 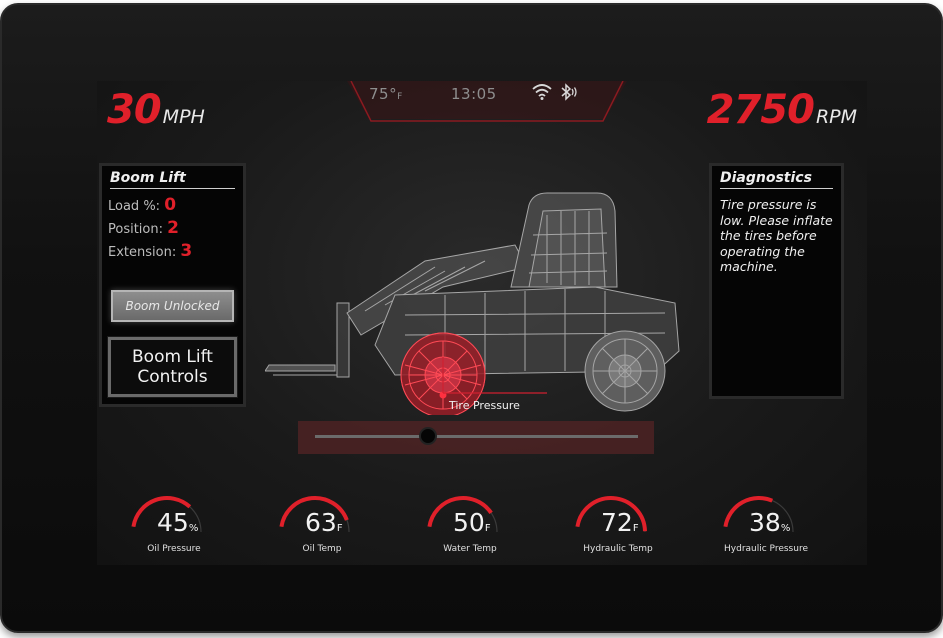 I want to click on speed-value: 30, so click(x=134, y=110).